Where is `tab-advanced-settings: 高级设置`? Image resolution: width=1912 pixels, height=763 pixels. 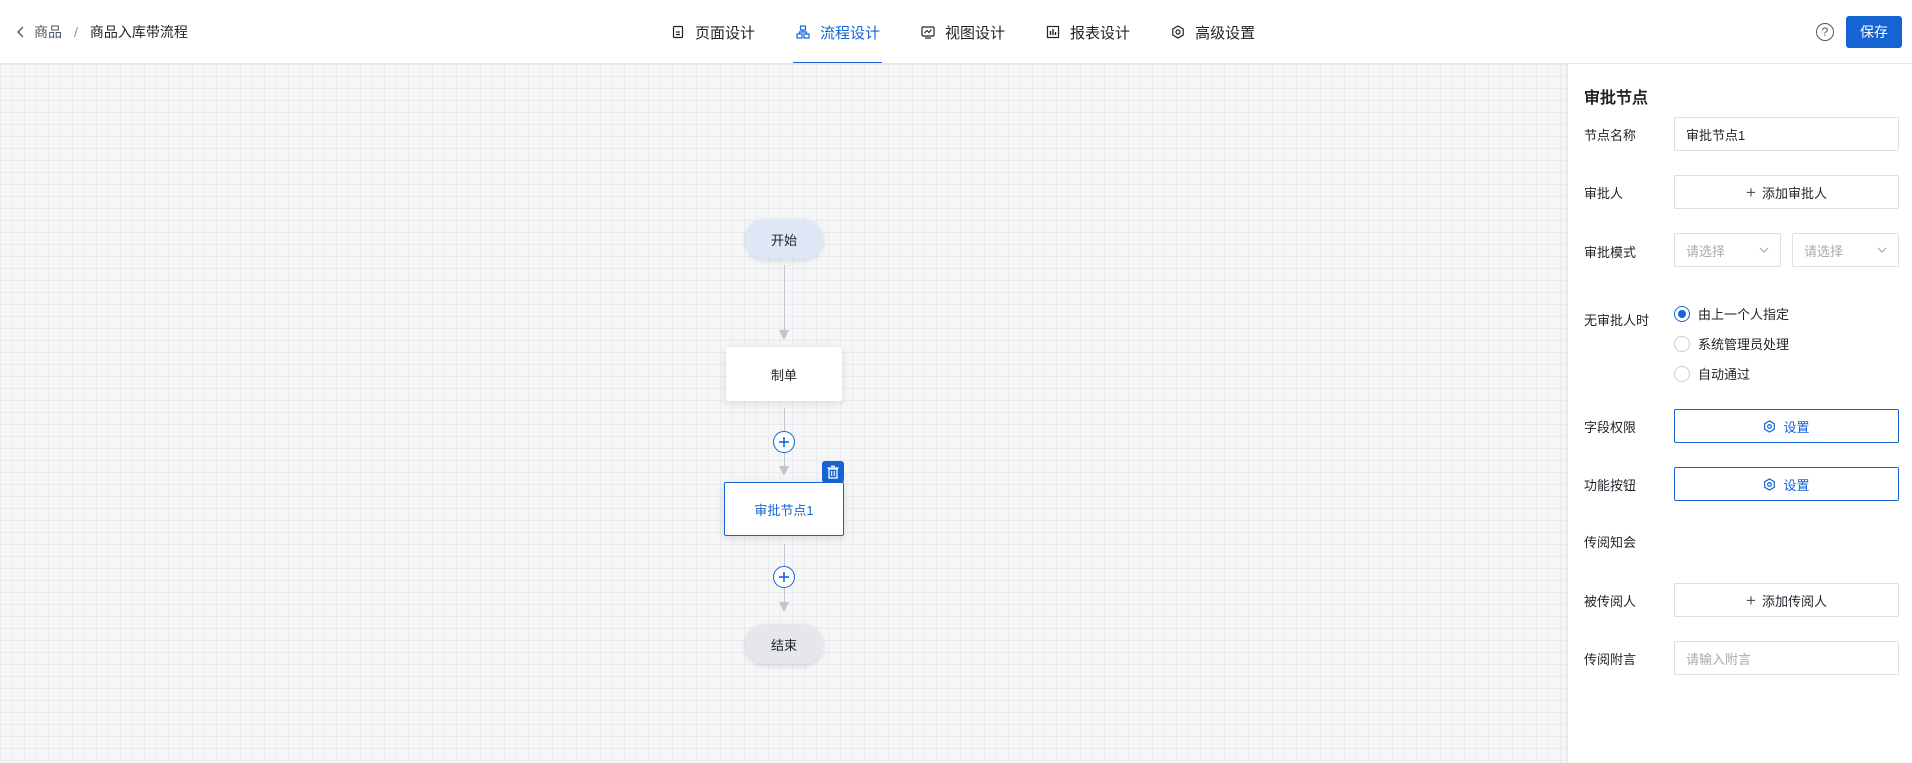
tab-advanced-settings: 高级设置 is located at coordinates (1212, 32).